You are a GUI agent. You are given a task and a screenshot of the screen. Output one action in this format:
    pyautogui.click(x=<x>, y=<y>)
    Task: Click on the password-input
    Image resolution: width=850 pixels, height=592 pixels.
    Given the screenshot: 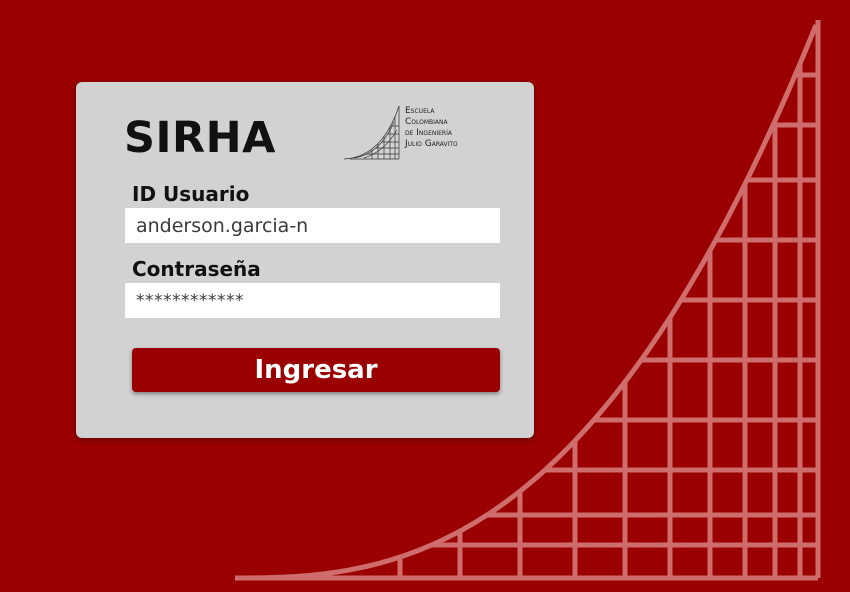 What is the action you would take?
    pyautogui.click(x=312, y=300)
    